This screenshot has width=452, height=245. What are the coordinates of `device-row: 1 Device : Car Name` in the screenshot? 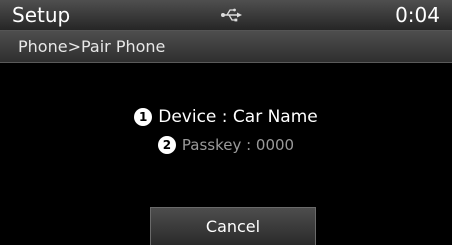 It's located at (226, 117).